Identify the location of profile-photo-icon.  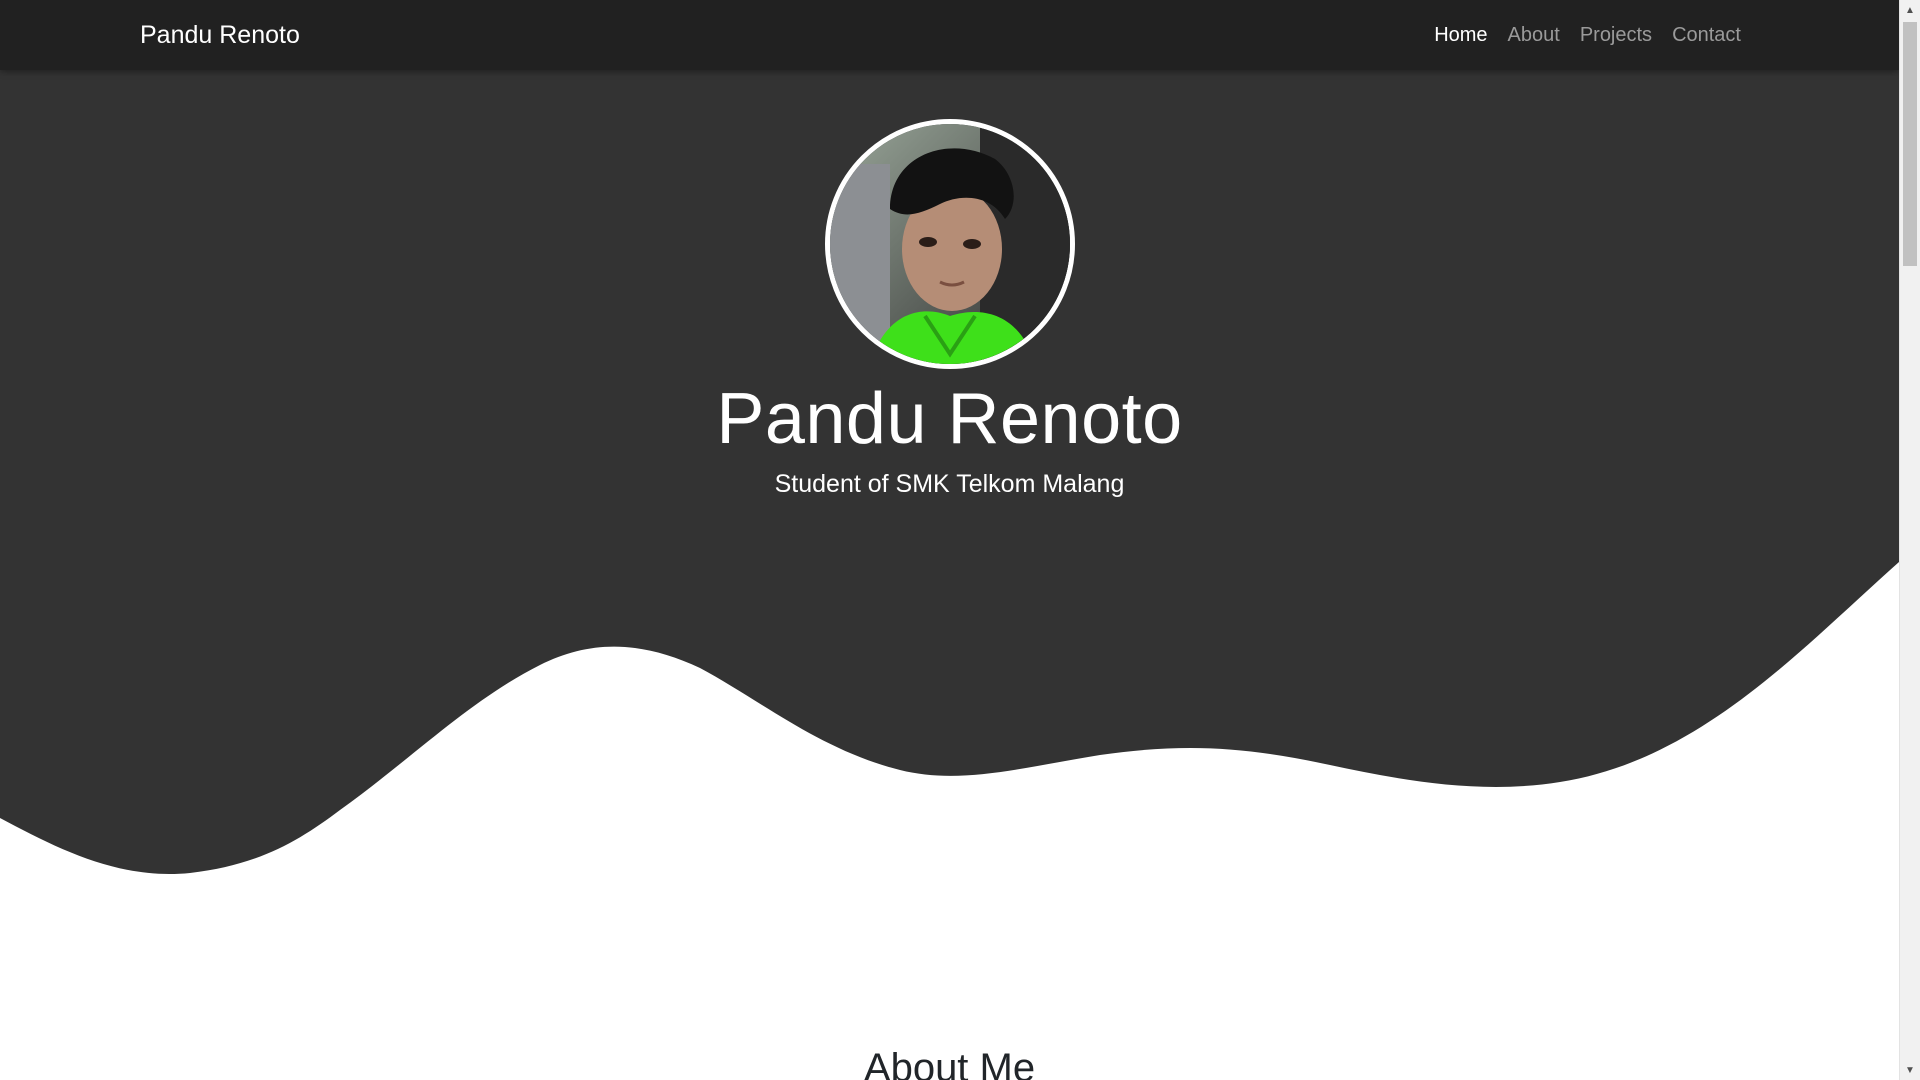
(950, 244).